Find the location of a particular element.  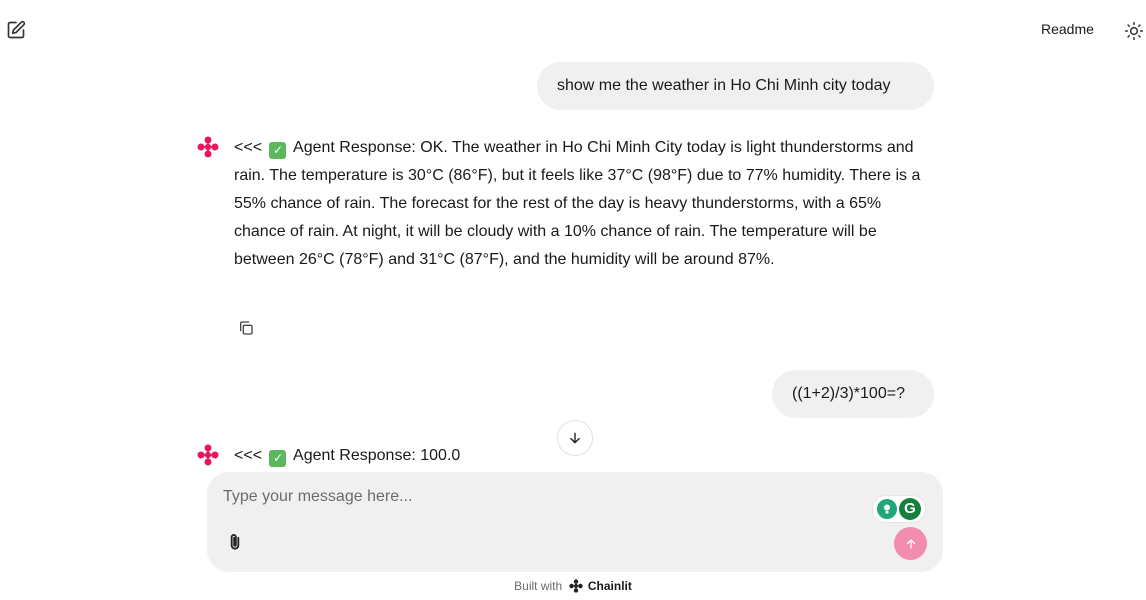

paperclip-icon is located at coordinates (235, 542).